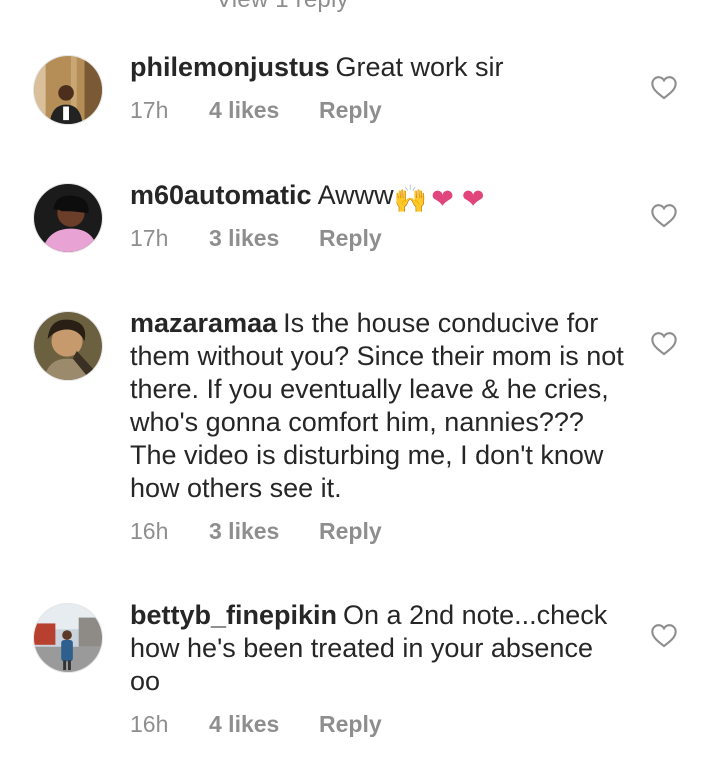 This screenshot has width=720, height=768. What do you see at coordinates (230, 67) in the screenshot?
I see `username: philemonjustus` at bounding box center [230, 67].